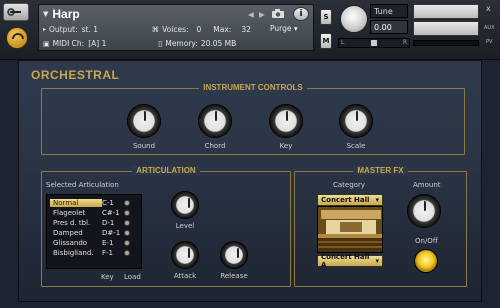  I want to click on level-label: Level, so click(185, 226).